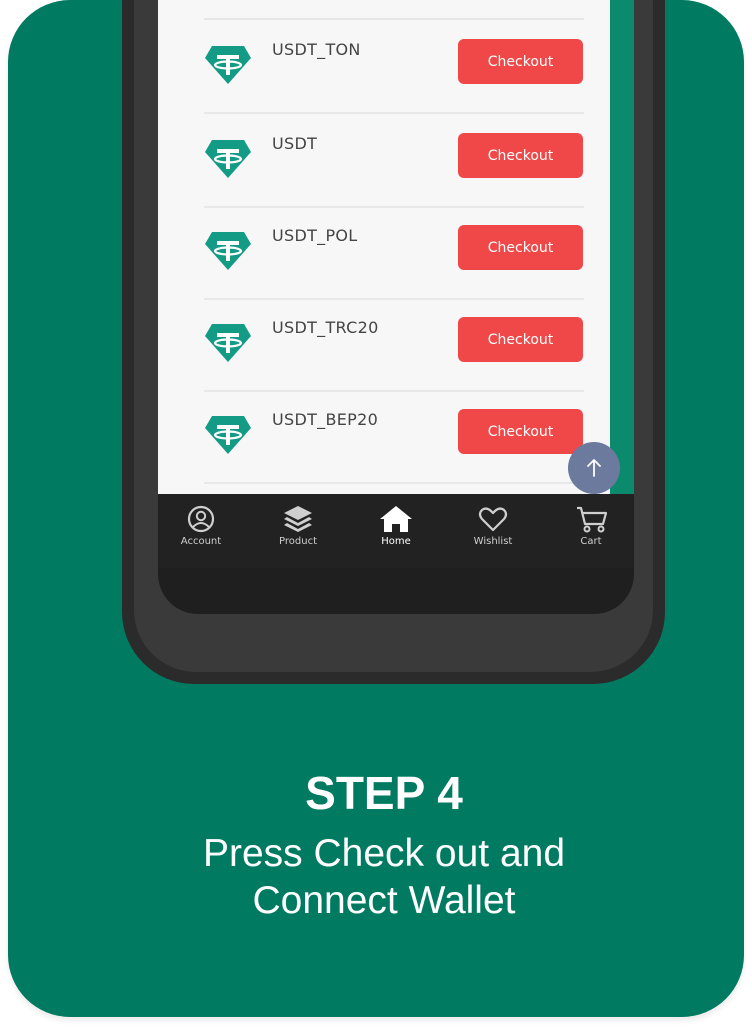  Describe the element at coordinates (396, 519) in the screenshot. I see `home-icon` at that location.